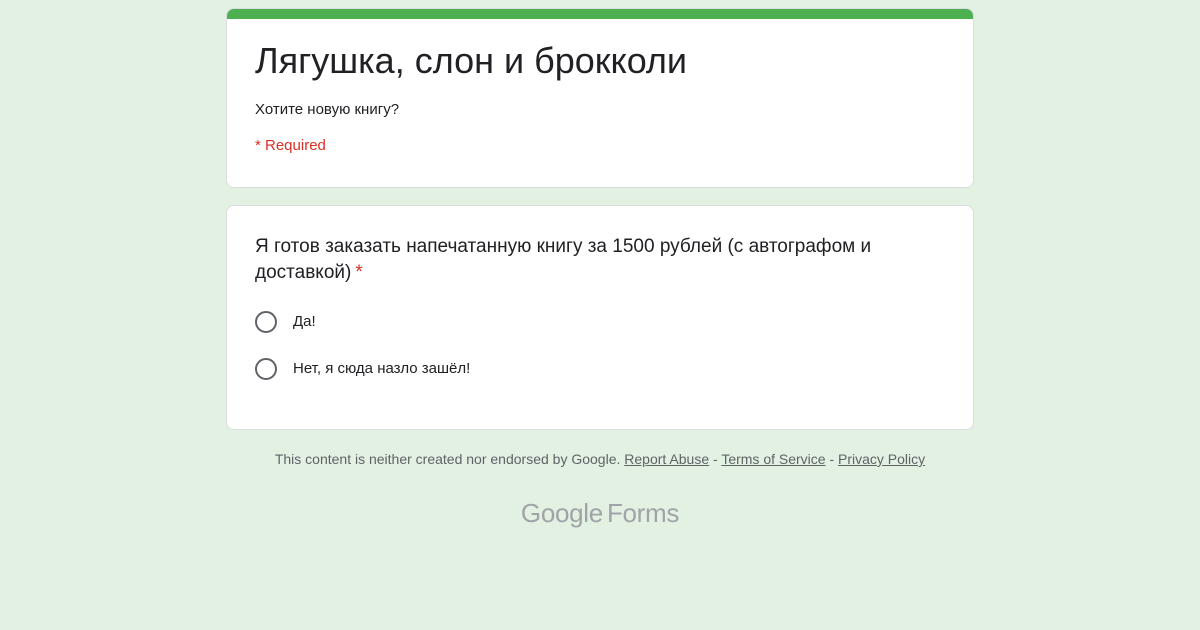  I want to click on google-forms-logo: Google Forms, so click(600, 513).